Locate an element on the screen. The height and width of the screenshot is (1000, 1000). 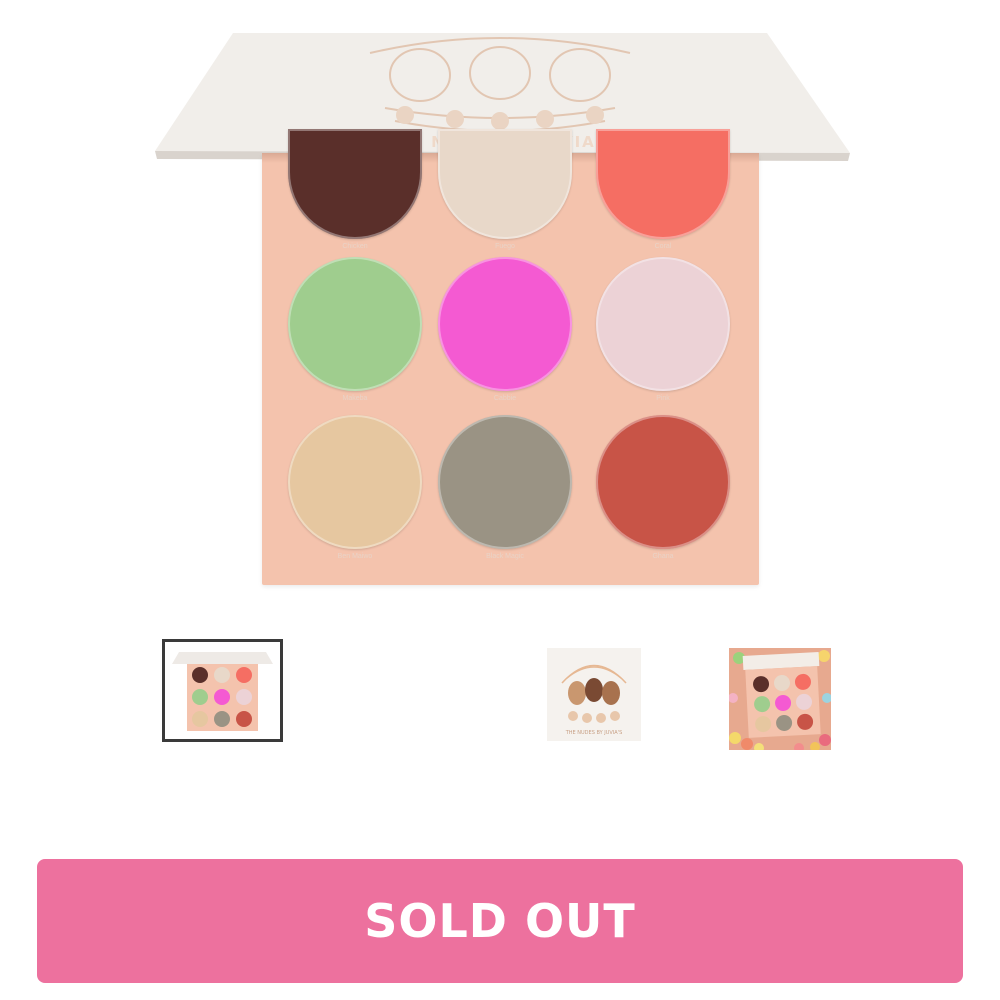
eyeshadow-shade-label: Makeba is located at coordinates (355, 398).